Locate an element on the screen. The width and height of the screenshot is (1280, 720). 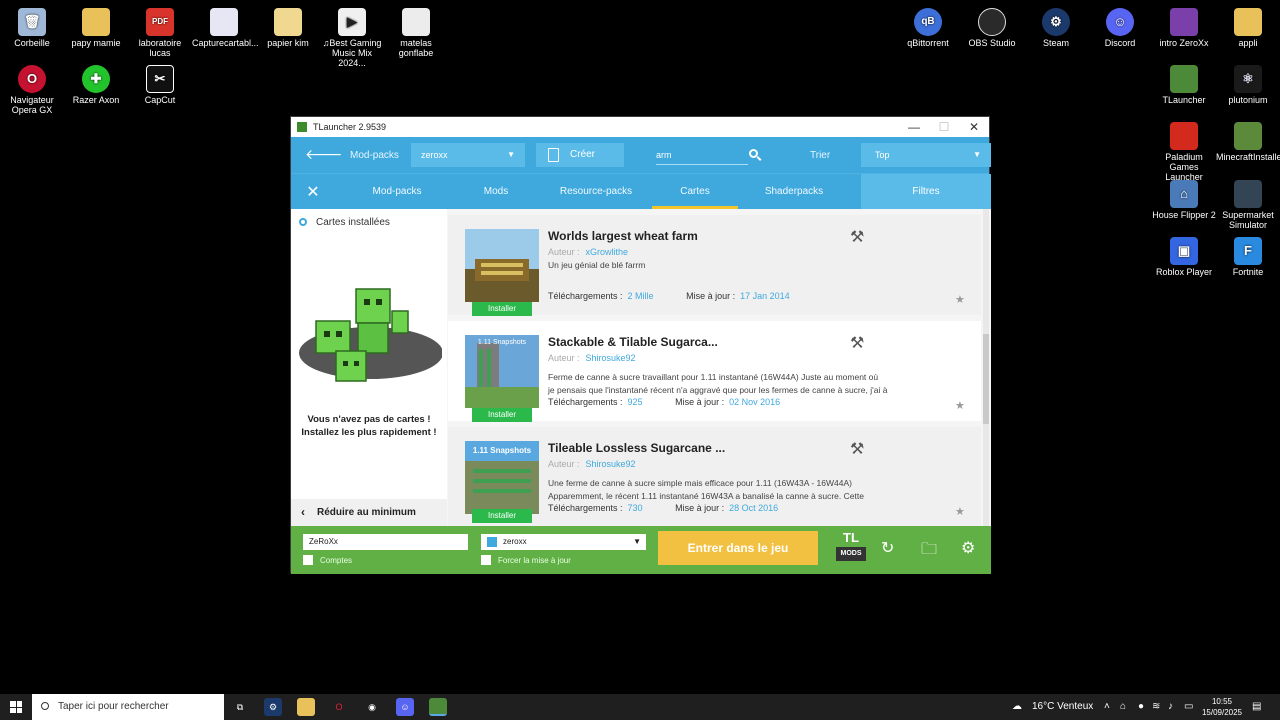
updated-value: 02 Nov 2016 is located at coordinates (755, 402).